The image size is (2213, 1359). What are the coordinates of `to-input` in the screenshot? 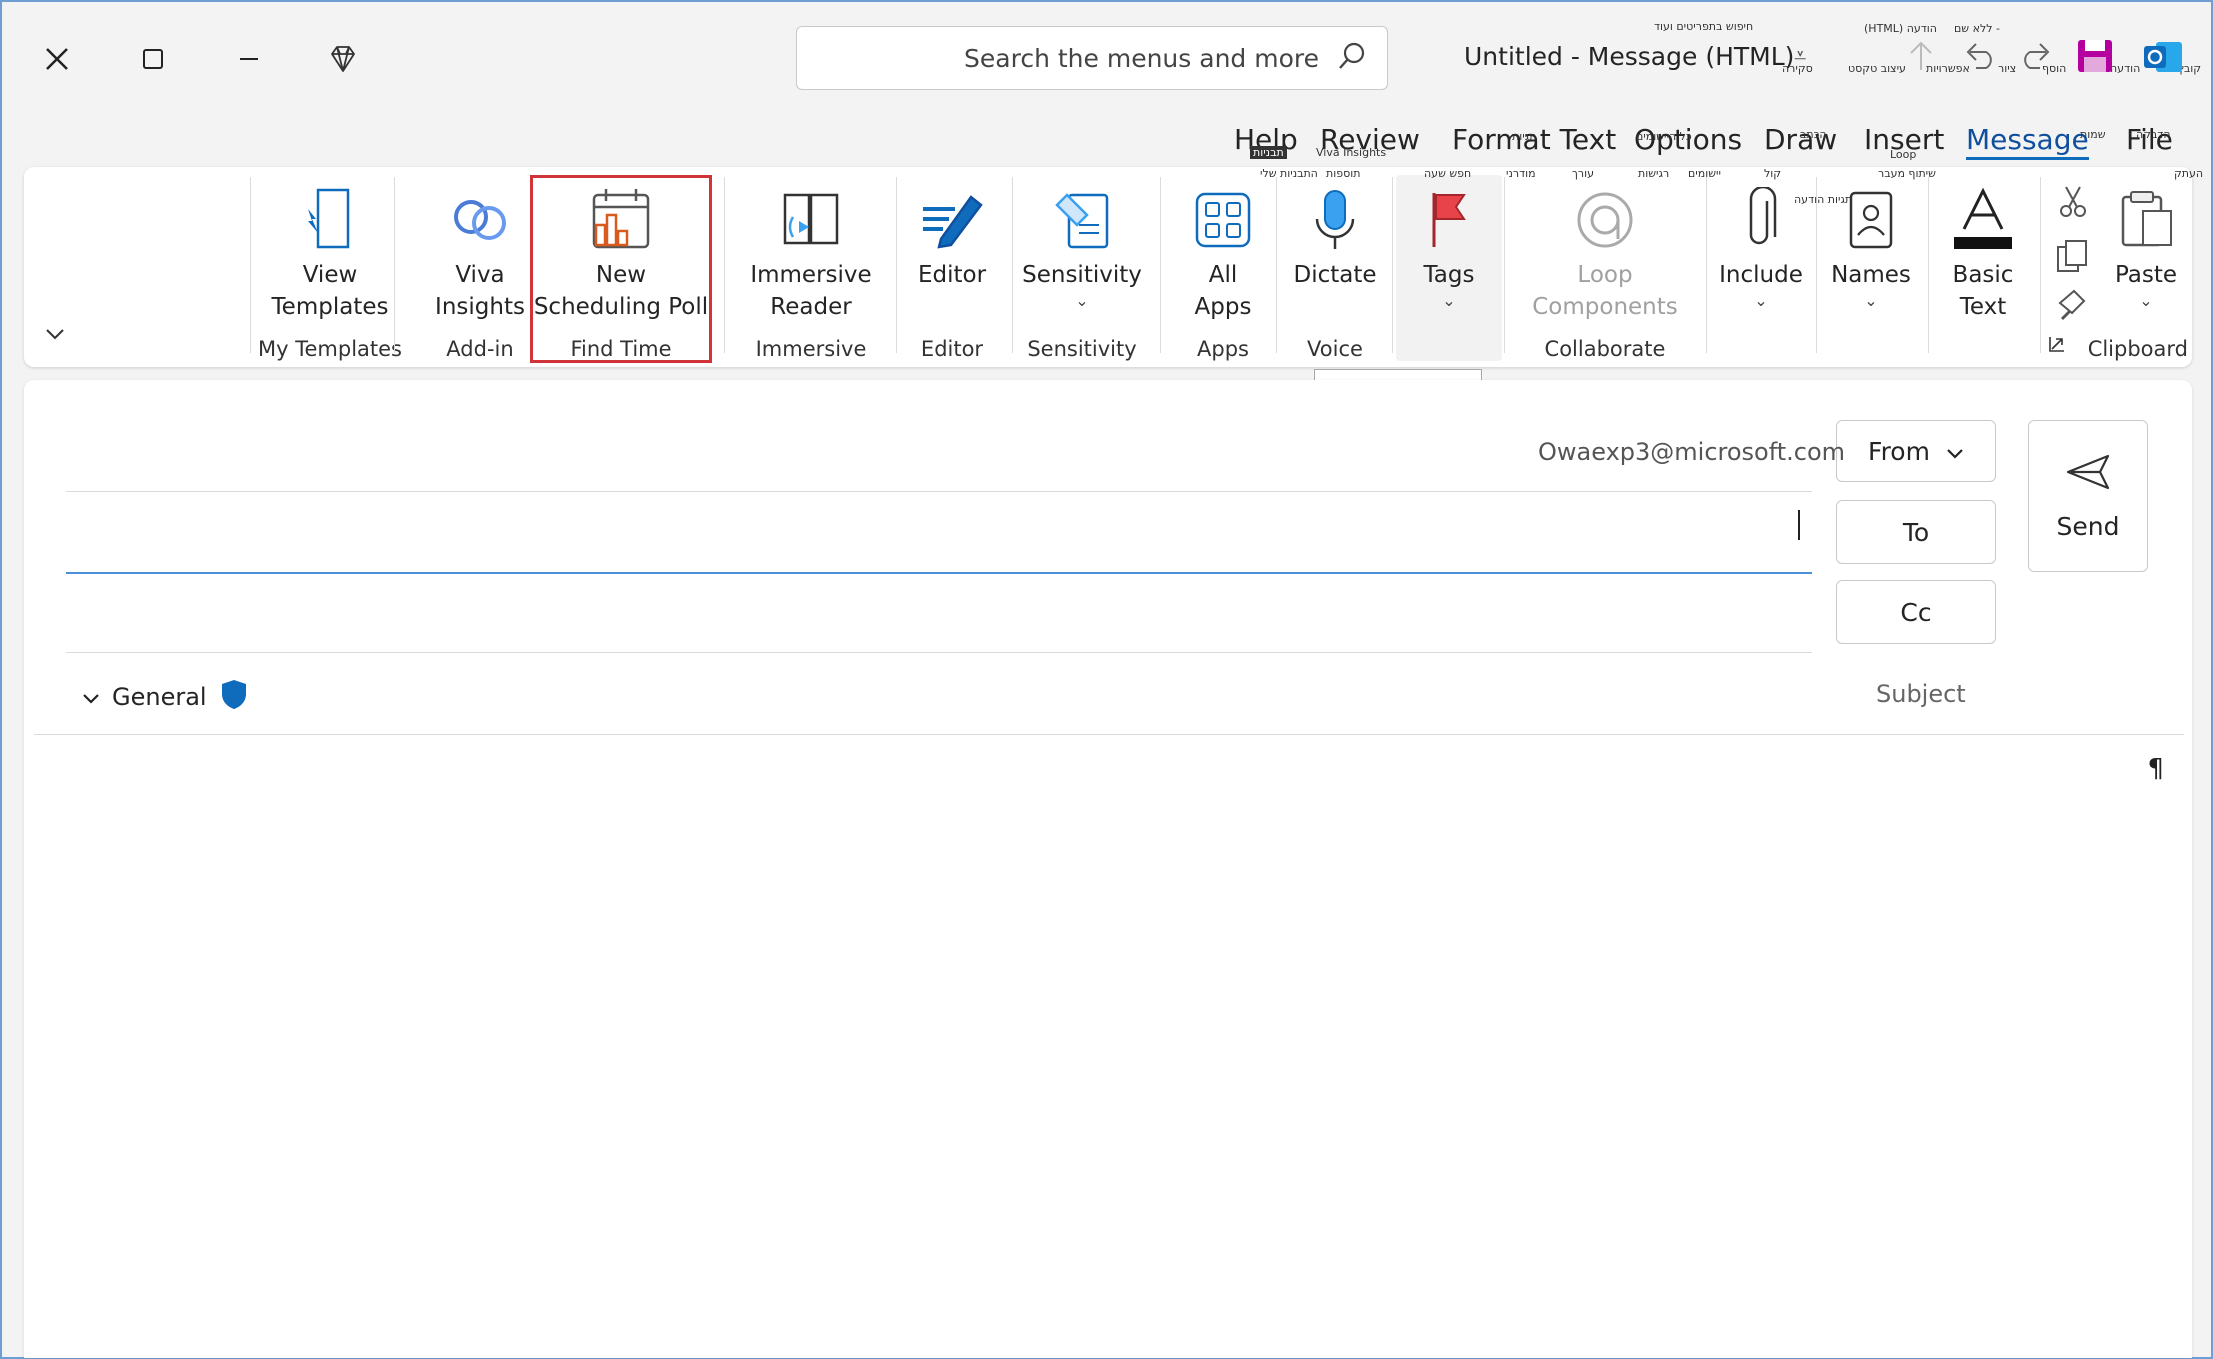 It's located at (939, 524).